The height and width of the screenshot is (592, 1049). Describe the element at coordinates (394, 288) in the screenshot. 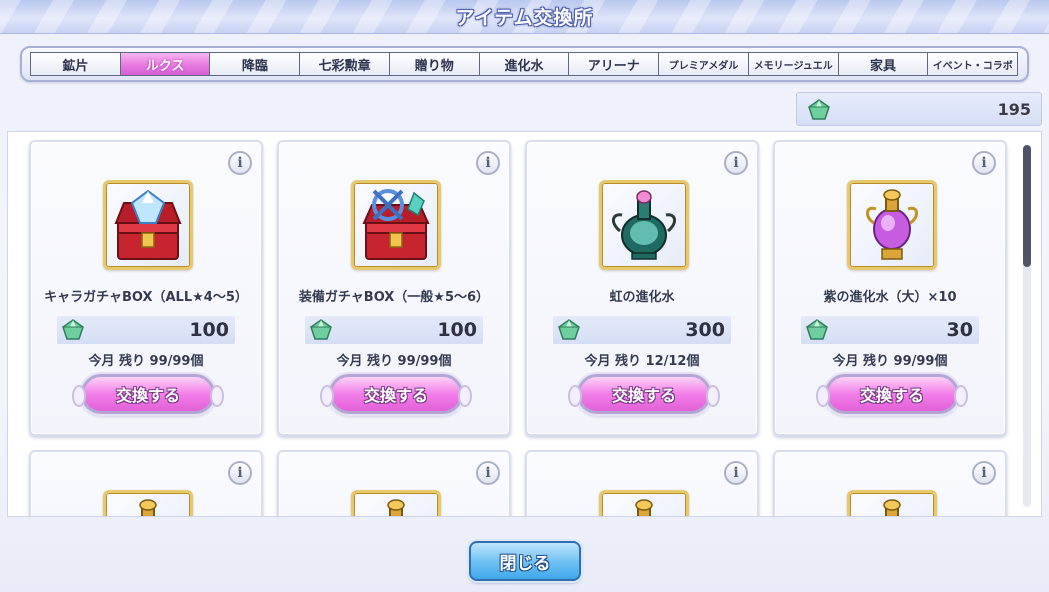

I see `item-card: i 装備ガチャBOX（一般★5～6） 100 今月 残り 99/99個 交換する` at that location.